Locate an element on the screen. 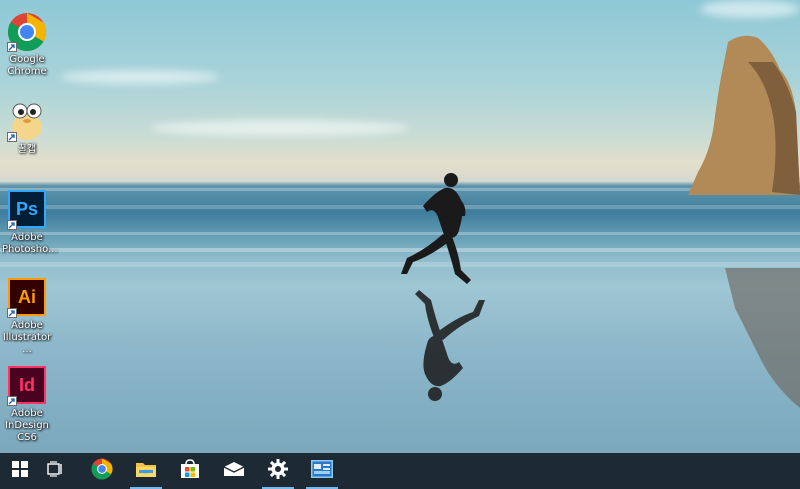 This screenshot has width=800, height=489. settings-gear-icon is located at coordinates (278, 471).